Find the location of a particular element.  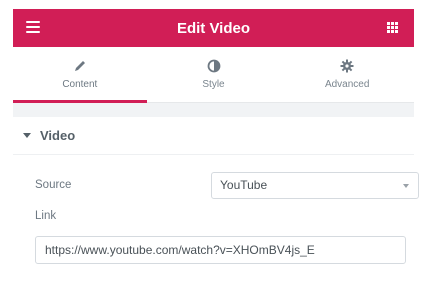

panel-bottom is located at coordinates (213, 287).